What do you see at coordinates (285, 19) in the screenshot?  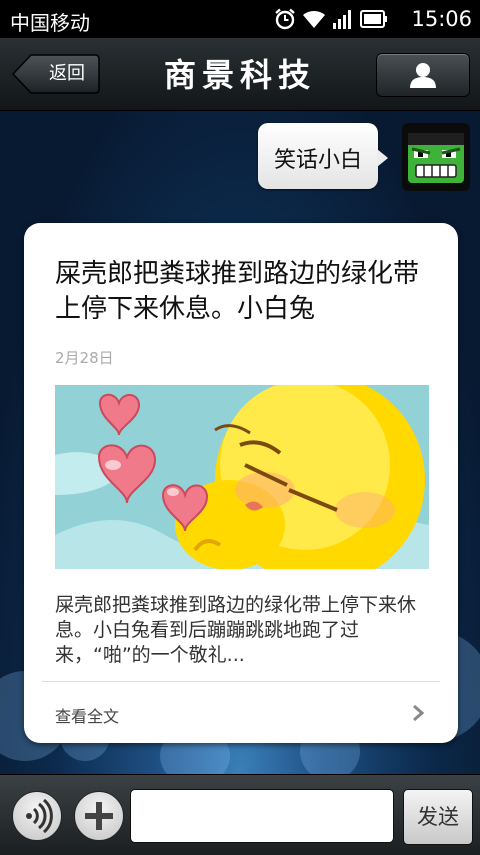 I see `alarm-icon` at bounding box center [285, 19].